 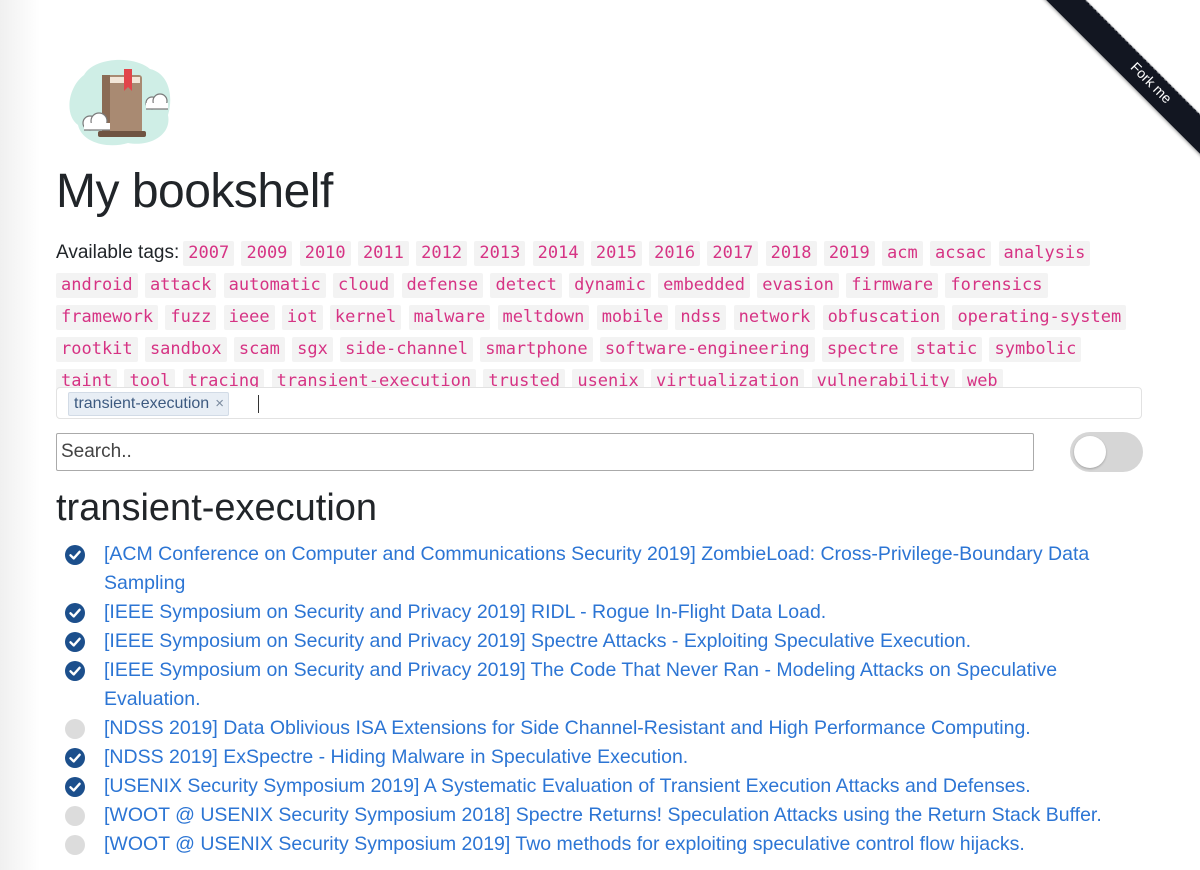 What do you see at coordinates (632, 317) in the screenshot?
I see `tag-mobile: mobile` at bounding box center [632, 317].